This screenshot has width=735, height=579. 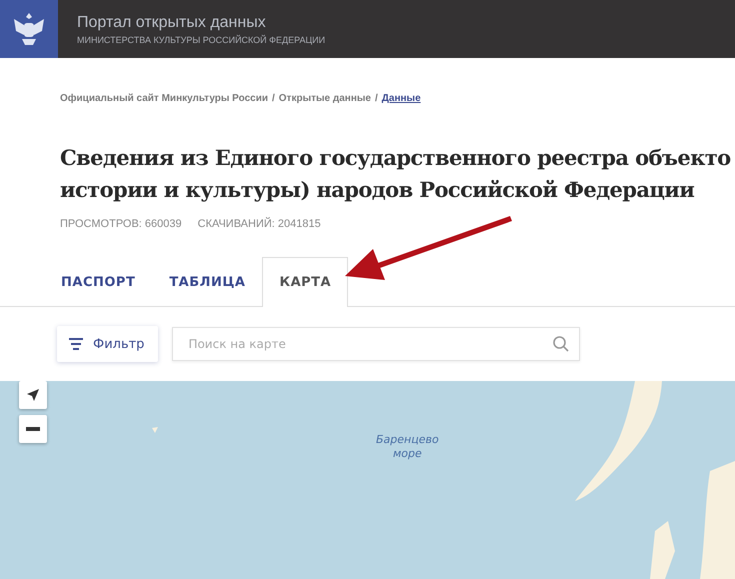 I want to click on navigation-arrow-icon, so click(x=33, y=395).